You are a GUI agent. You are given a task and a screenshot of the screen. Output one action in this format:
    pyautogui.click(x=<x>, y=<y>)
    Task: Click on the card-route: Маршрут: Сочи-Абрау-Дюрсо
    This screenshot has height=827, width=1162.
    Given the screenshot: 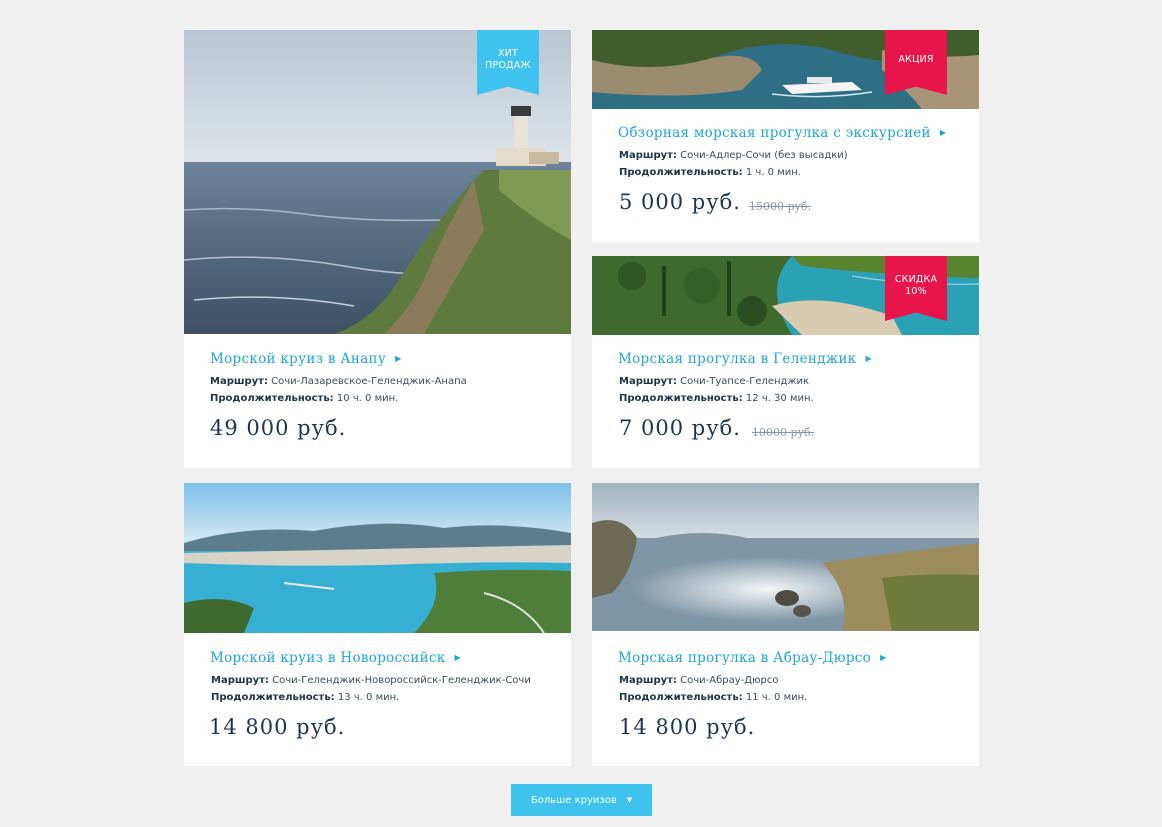 What is the action you would take?
    pyautogui.click(x=698, y=680)
    